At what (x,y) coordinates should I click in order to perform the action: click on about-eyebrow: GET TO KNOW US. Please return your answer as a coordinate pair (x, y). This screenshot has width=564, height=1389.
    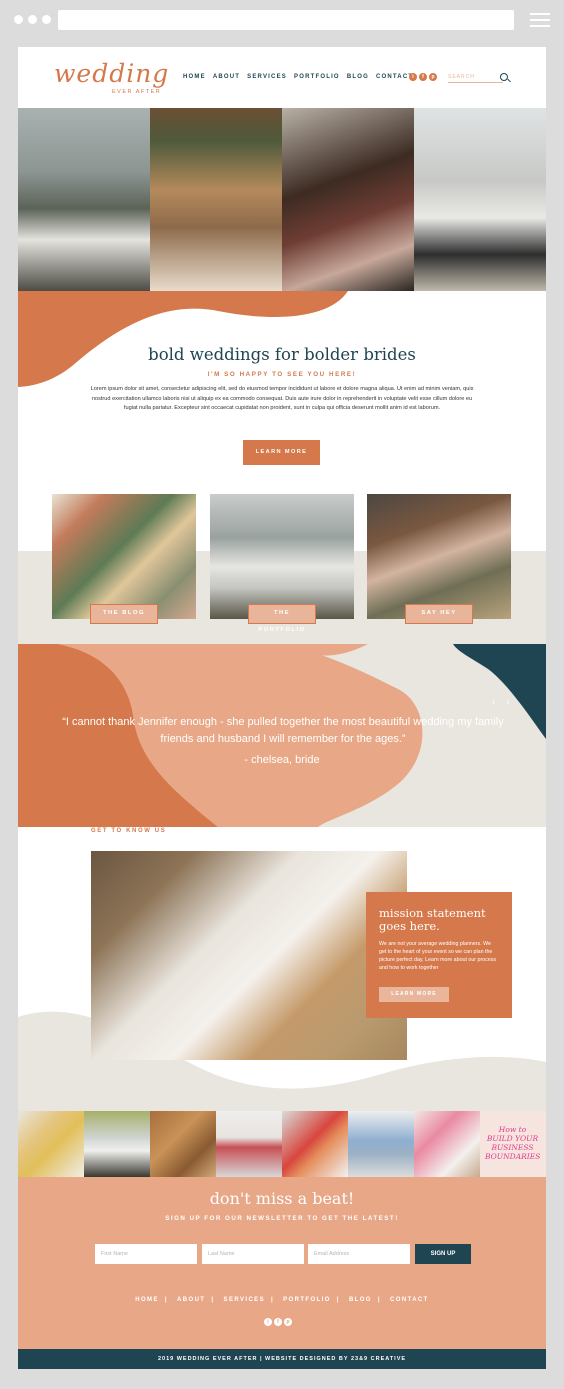
    Looking at the image, I should click on (129, 831).